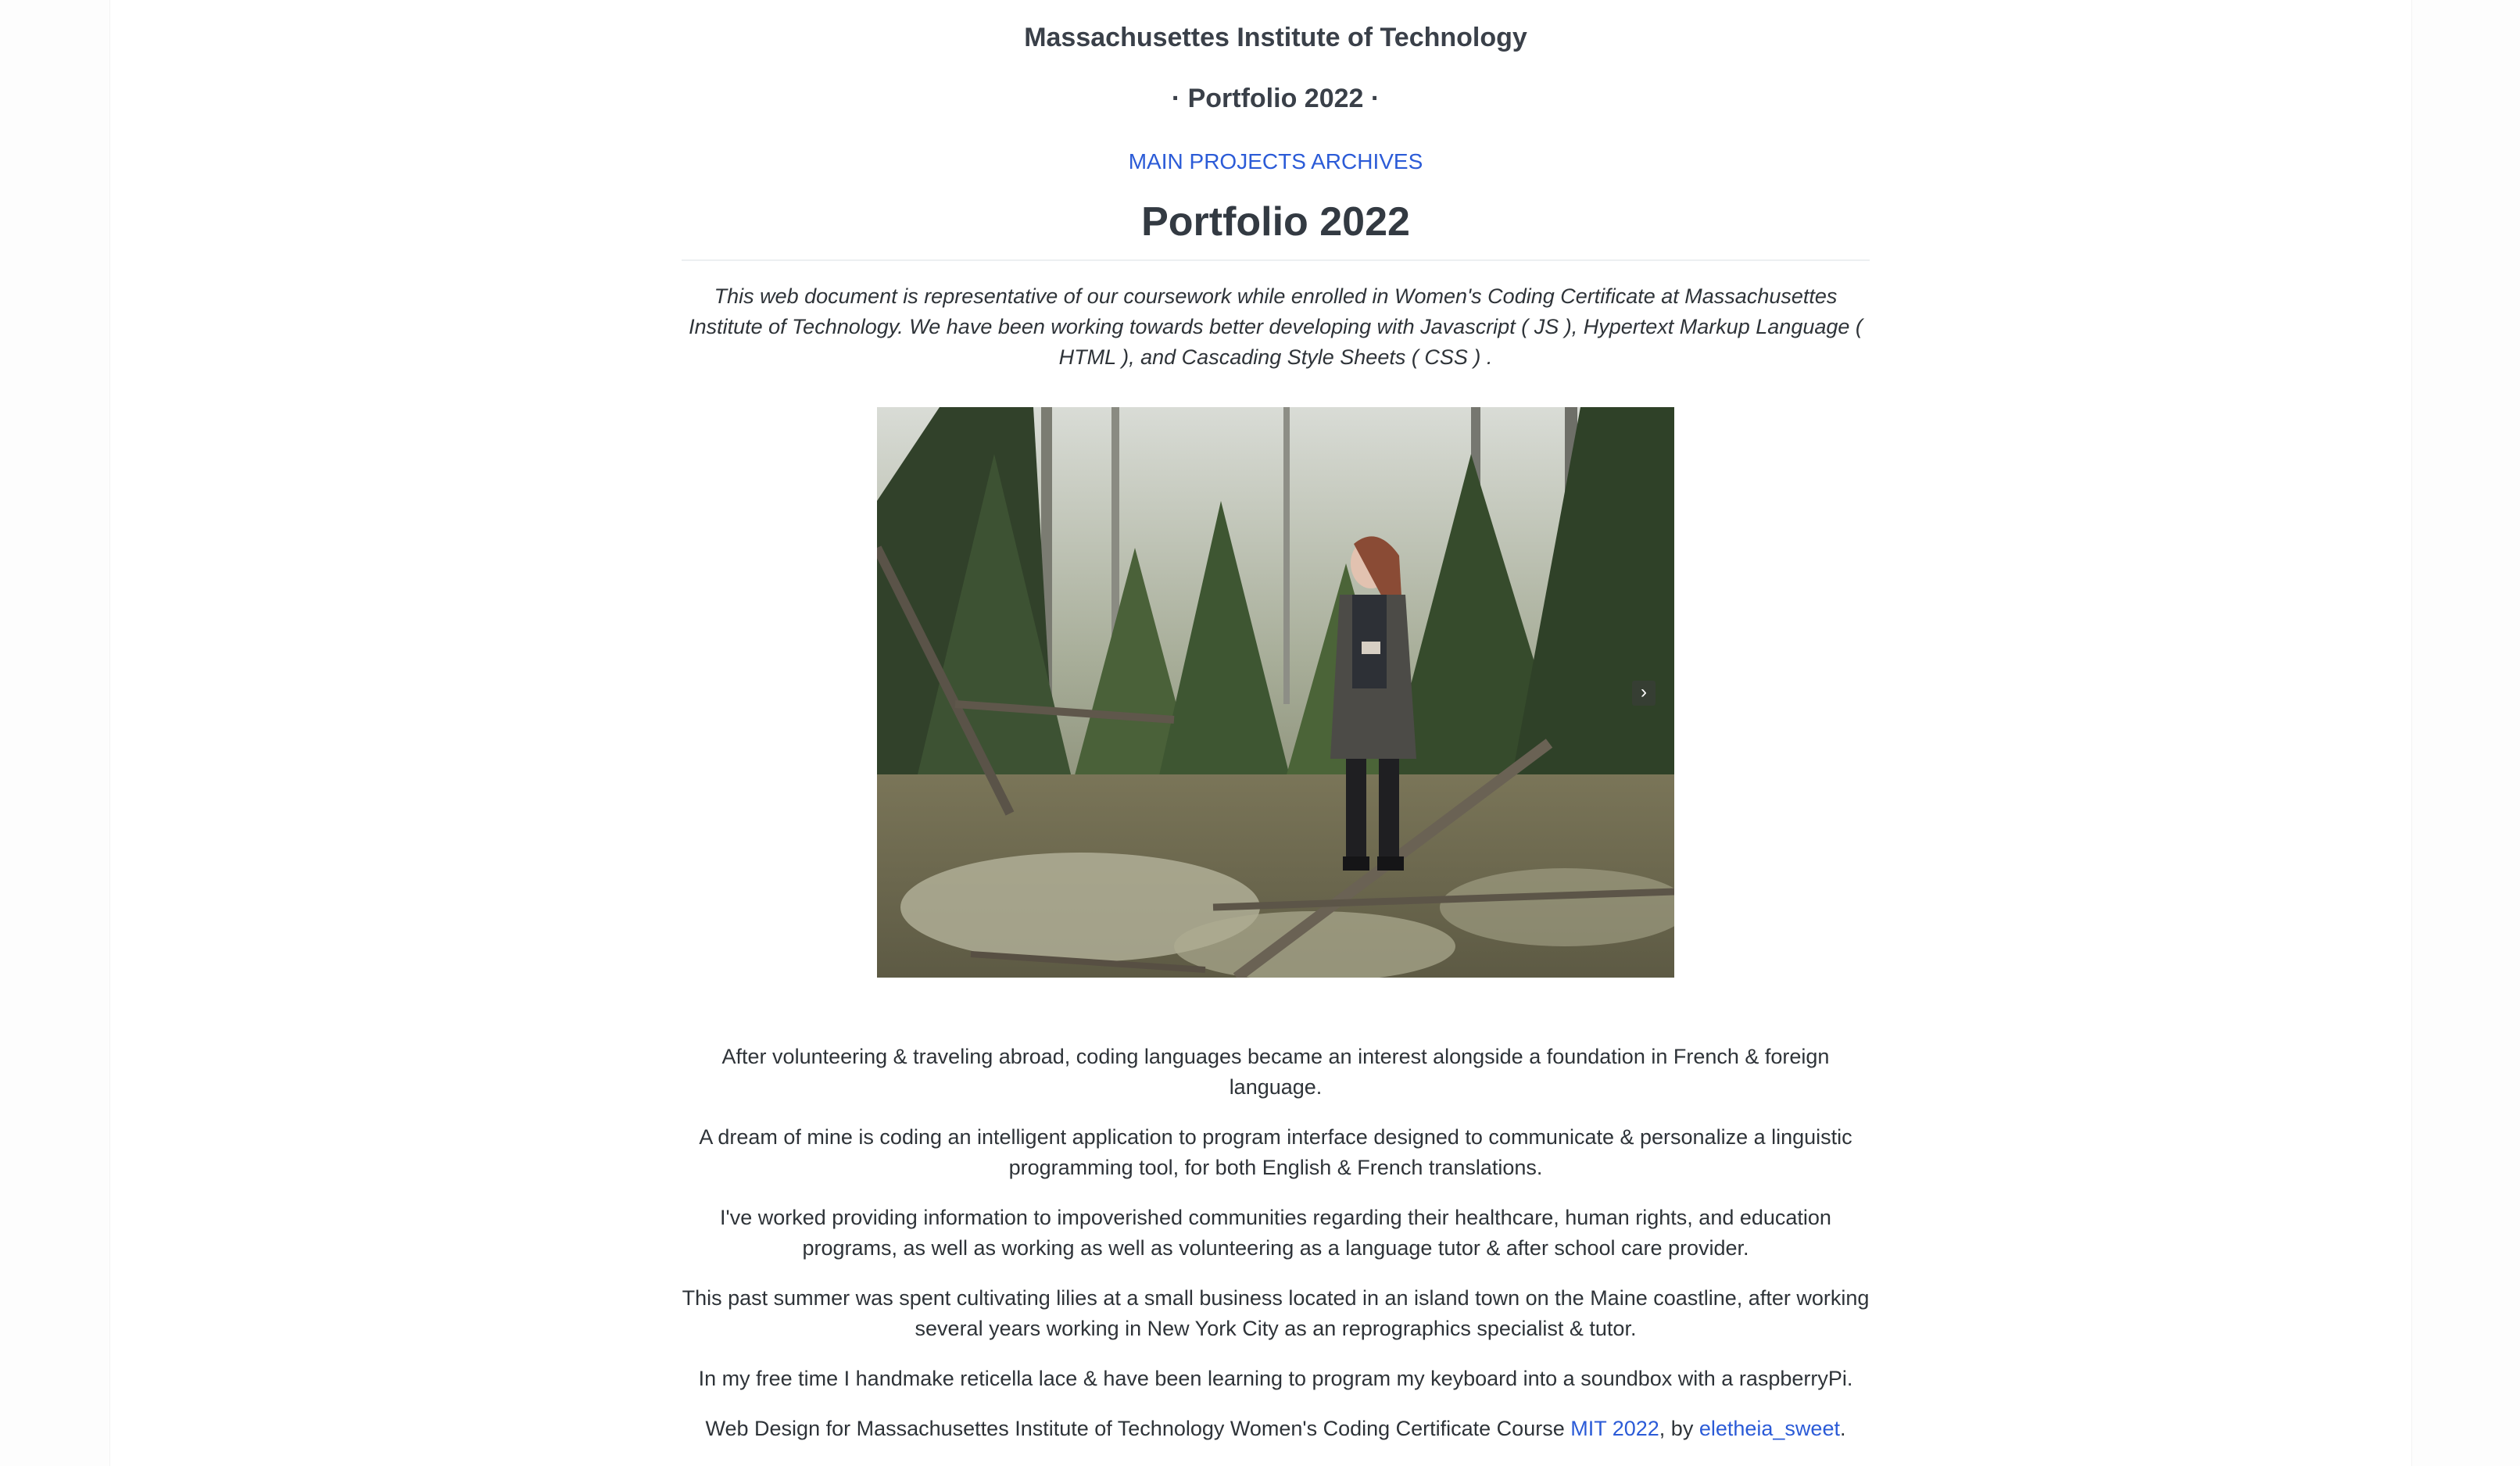 The width and height of the screenshot is (2520, 1466). I want to click on site-subtitle: · Portfolio 2022 ·, so click(1275, 98).